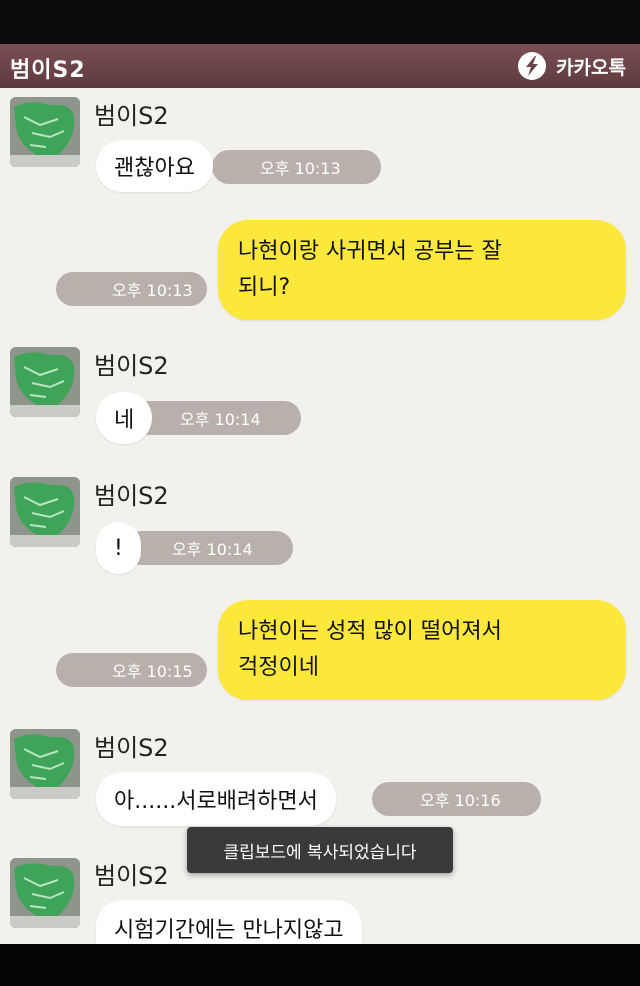 This screenshot has width=640, height=986. I want to click on message-bubble: 아......서로배려하면서, so click(216, 799).